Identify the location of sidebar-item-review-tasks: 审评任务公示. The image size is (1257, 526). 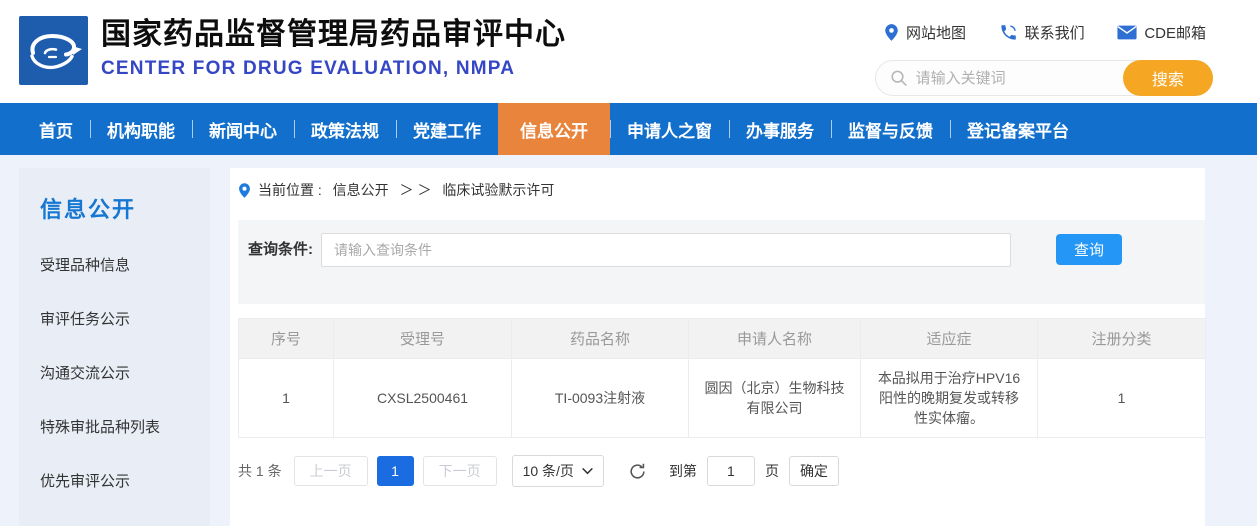
(125, 318).